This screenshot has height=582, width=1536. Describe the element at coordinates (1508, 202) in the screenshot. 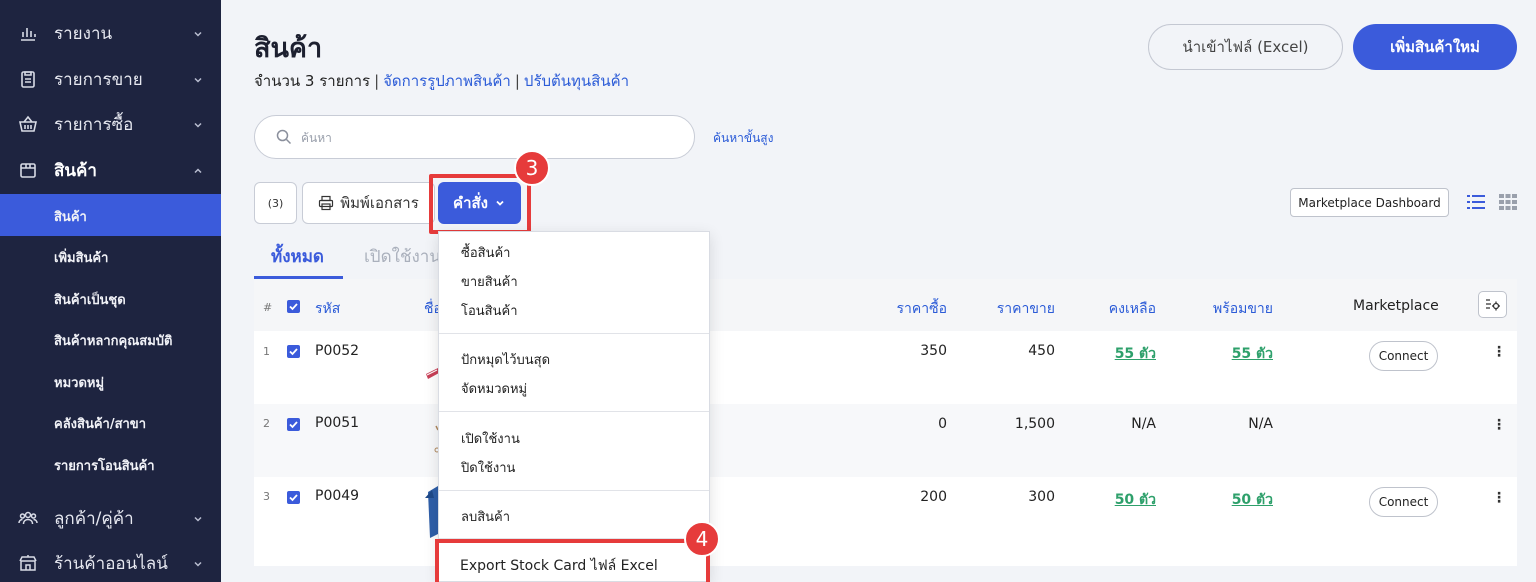

I see `grid-view-icon` at that location.